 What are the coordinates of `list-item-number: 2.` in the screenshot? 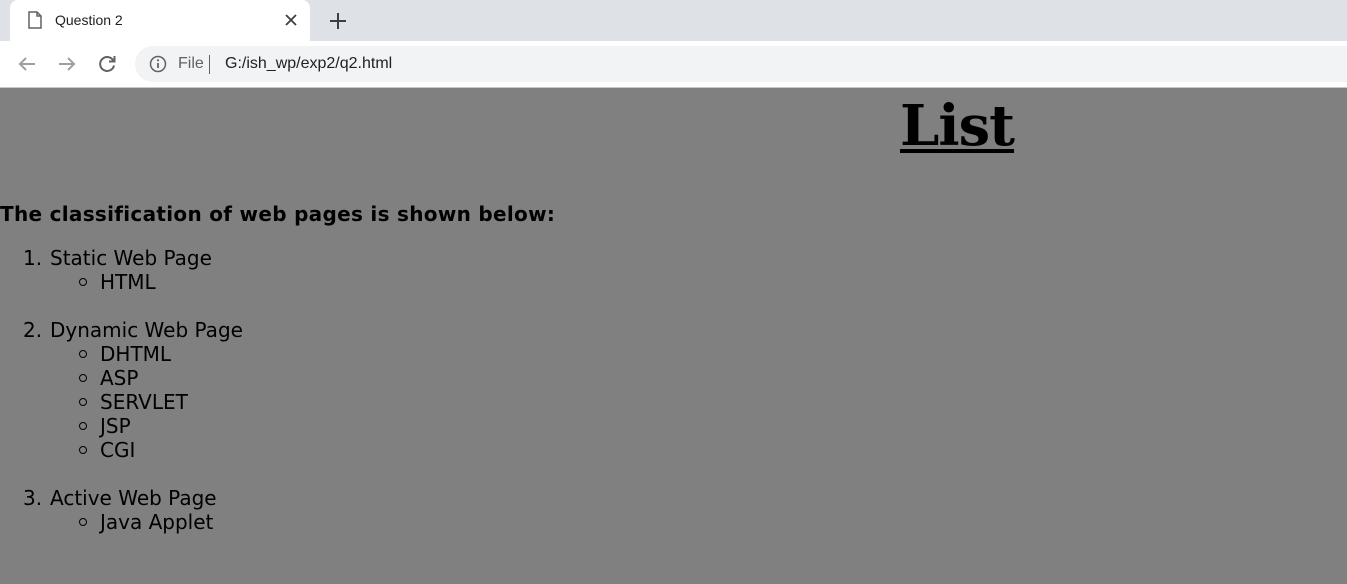 It's located at (33, 330).